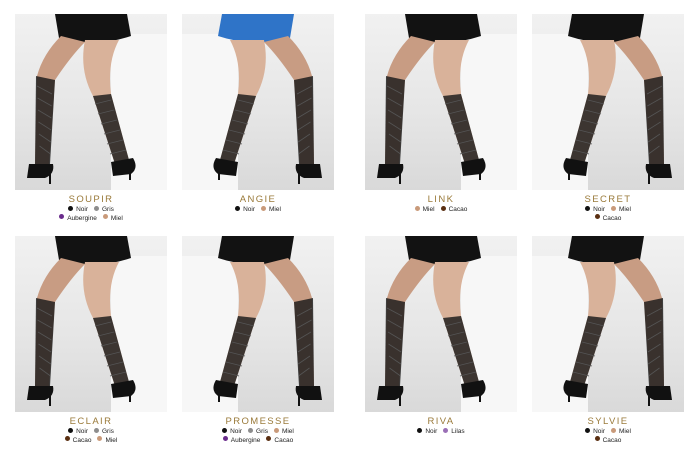 The width and height of the screenshot is (700, 459). I want to click on product-card-link: LINK Miel Cacao, so click(441, 114).